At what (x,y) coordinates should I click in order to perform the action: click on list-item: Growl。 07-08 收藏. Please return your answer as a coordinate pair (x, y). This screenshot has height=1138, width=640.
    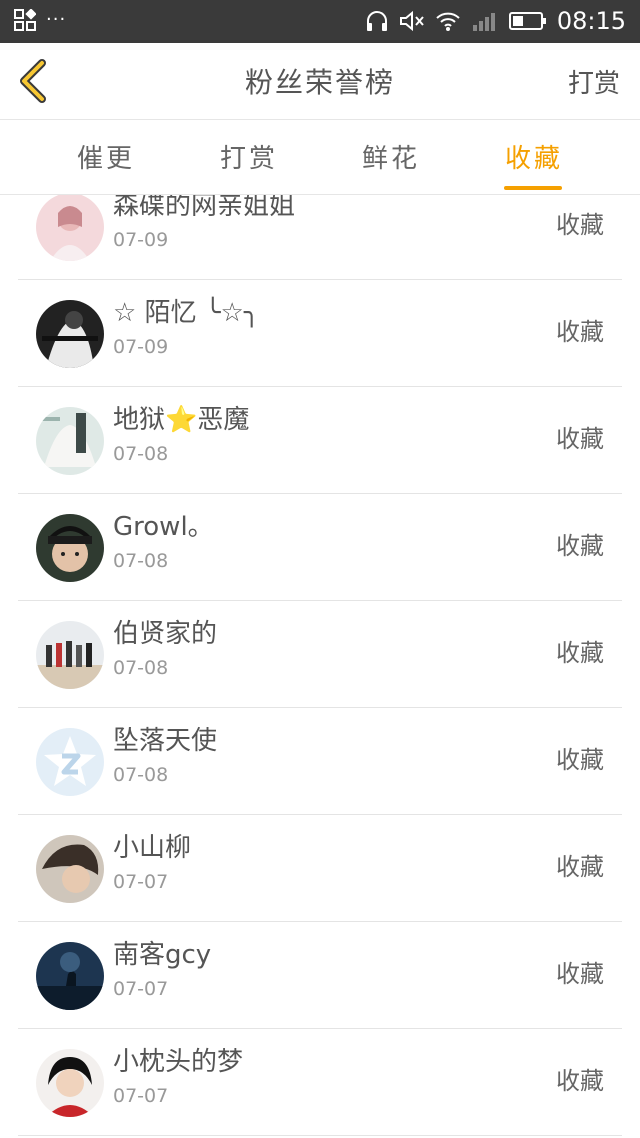
    Looking at the image, I should click on (320, 547).